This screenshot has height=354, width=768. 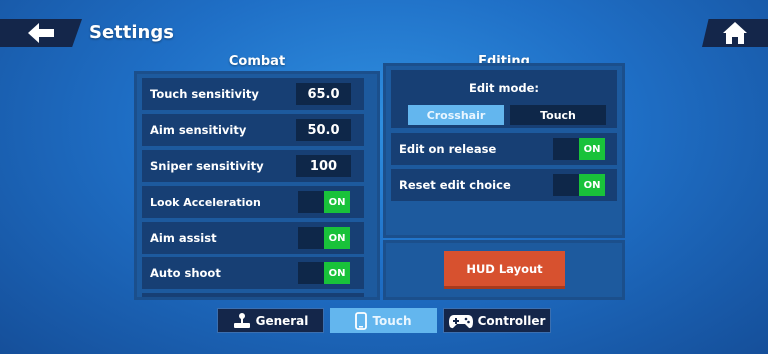 I want to click on aim-sensitivity-row: Aim sensitivity 50.0, so click(x=253, y=130).